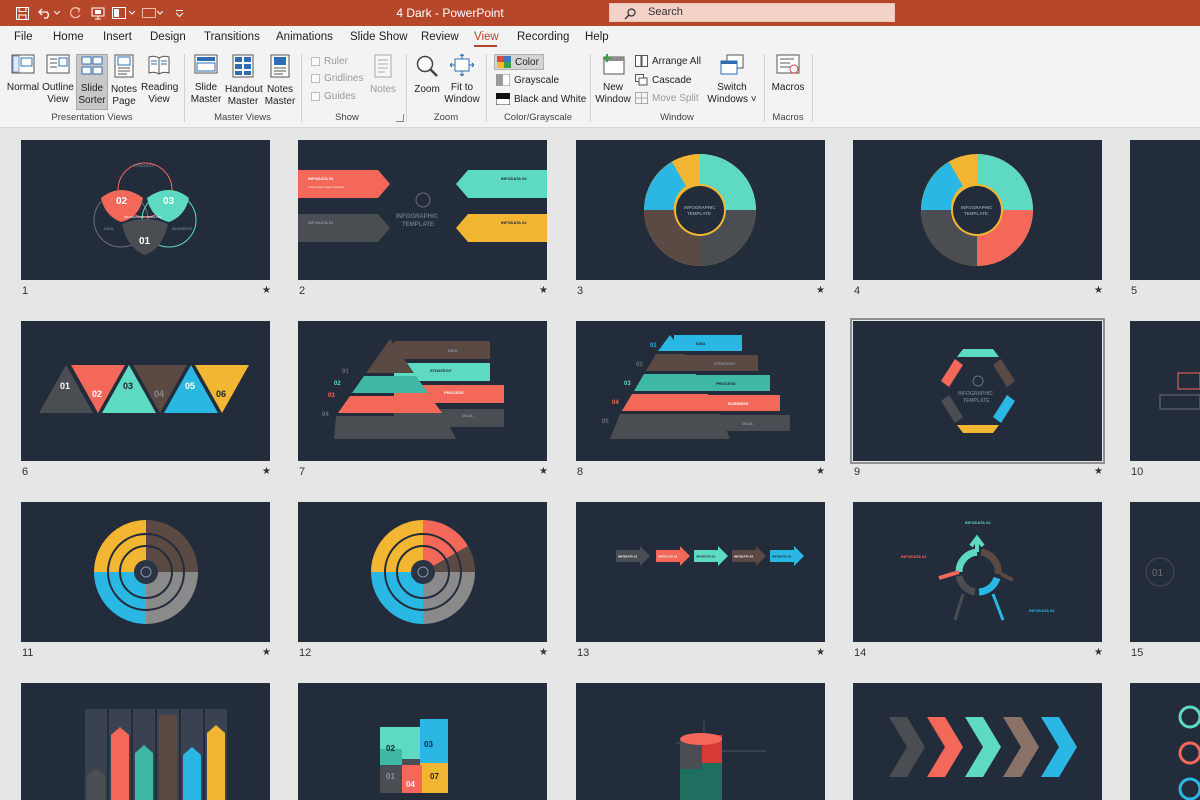  Describe the element at coordinates (788, 64) in the screenshot. I see `macros-icon` at that location.